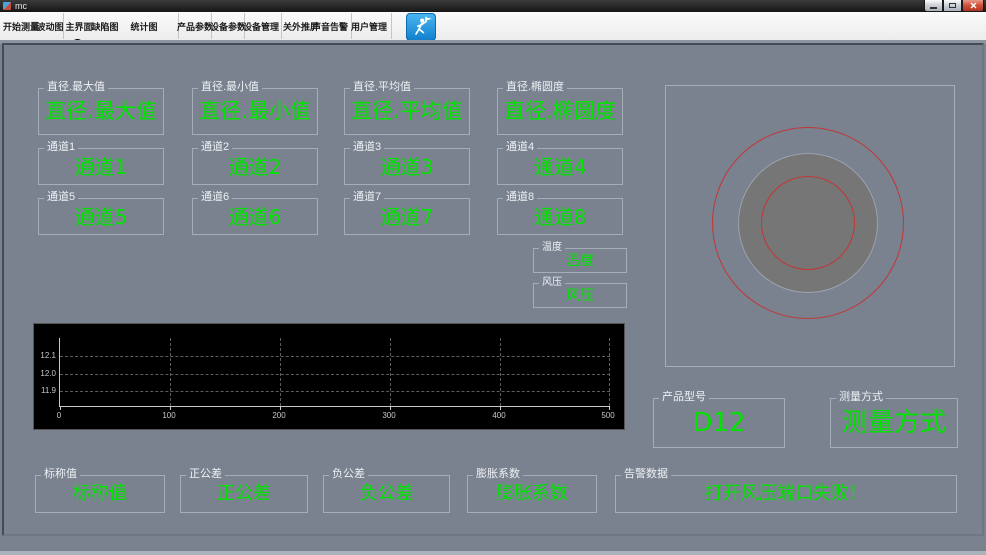 This screenshot has height=555, width=986. I want to click on alarm-message: 打开风压端口失败！, so click(786, 493).